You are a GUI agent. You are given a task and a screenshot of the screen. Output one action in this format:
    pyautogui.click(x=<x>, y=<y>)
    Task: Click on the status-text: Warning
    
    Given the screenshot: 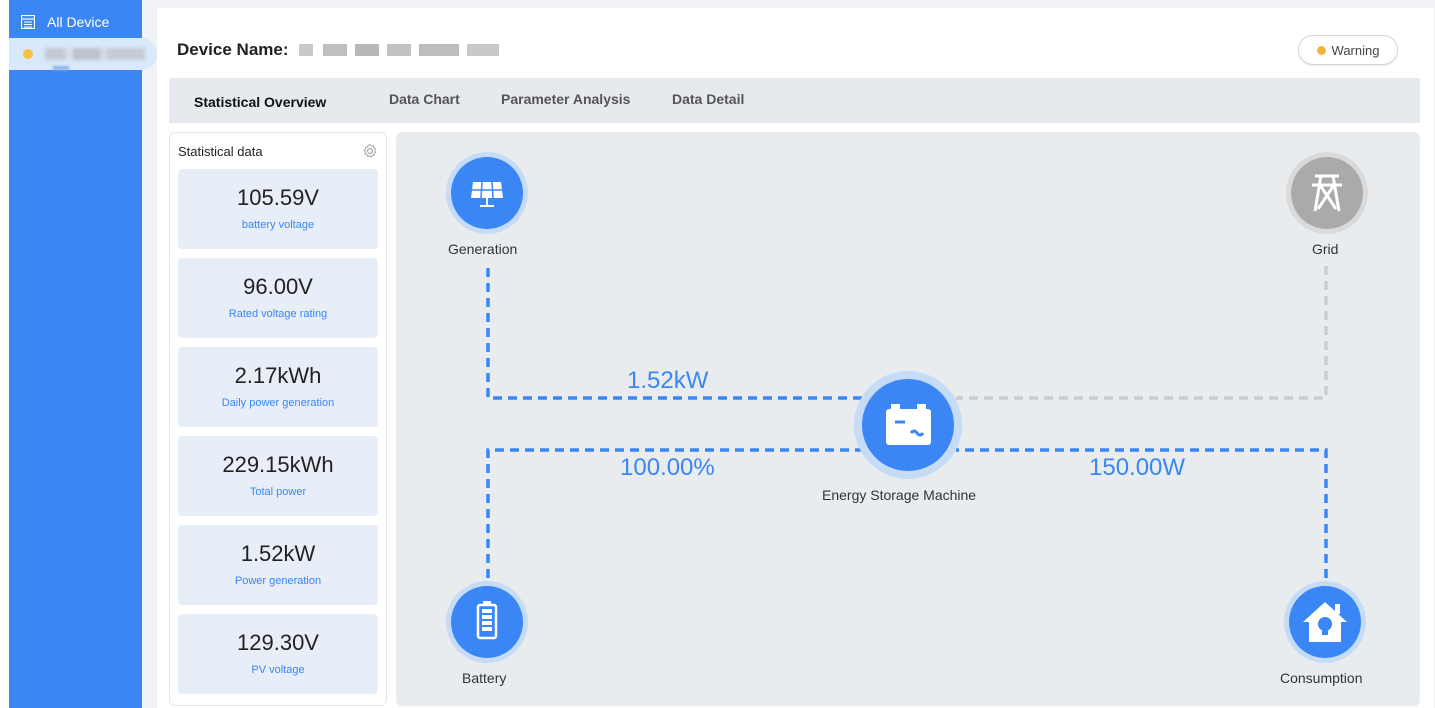 What is the action you would take?
    pyautogui.click(x=1355, y=50)
    